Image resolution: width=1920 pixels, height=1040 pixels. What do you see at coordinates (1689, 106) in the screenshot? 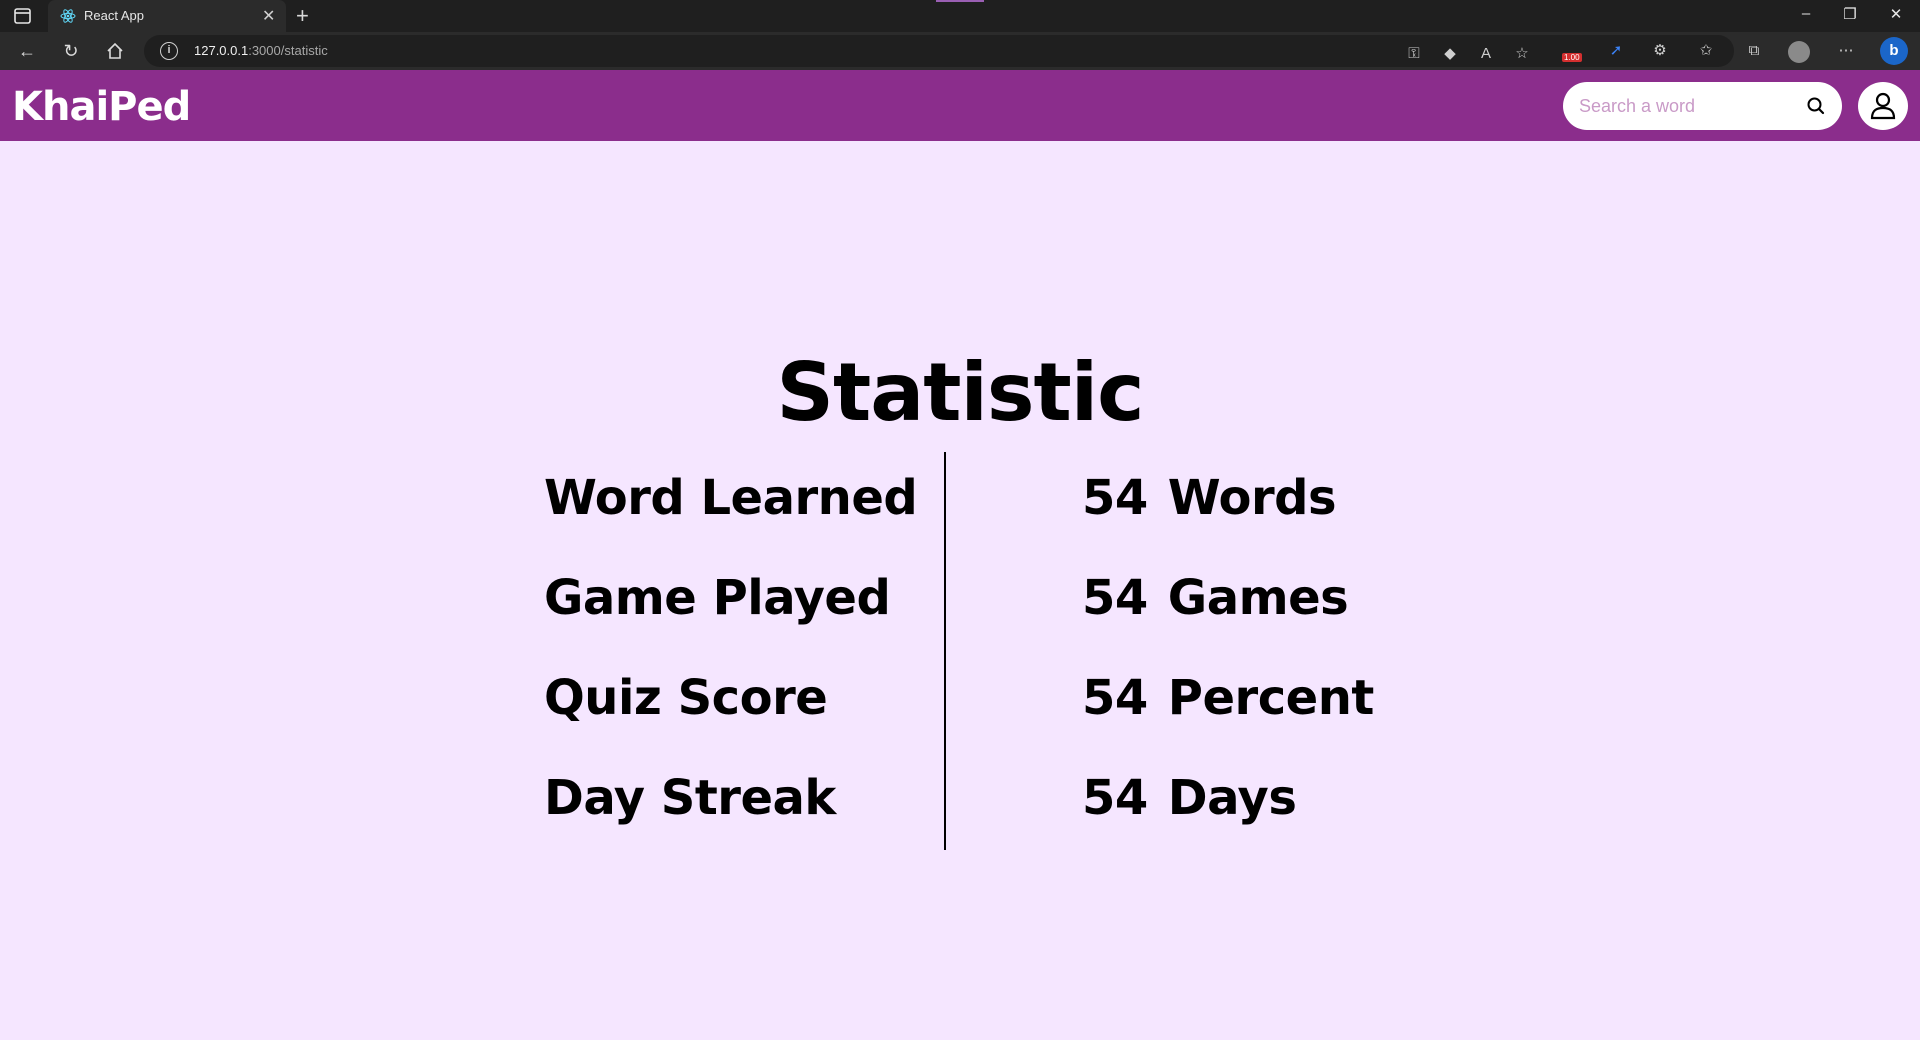
I see `search-input` at bounding box center [1689, 106].